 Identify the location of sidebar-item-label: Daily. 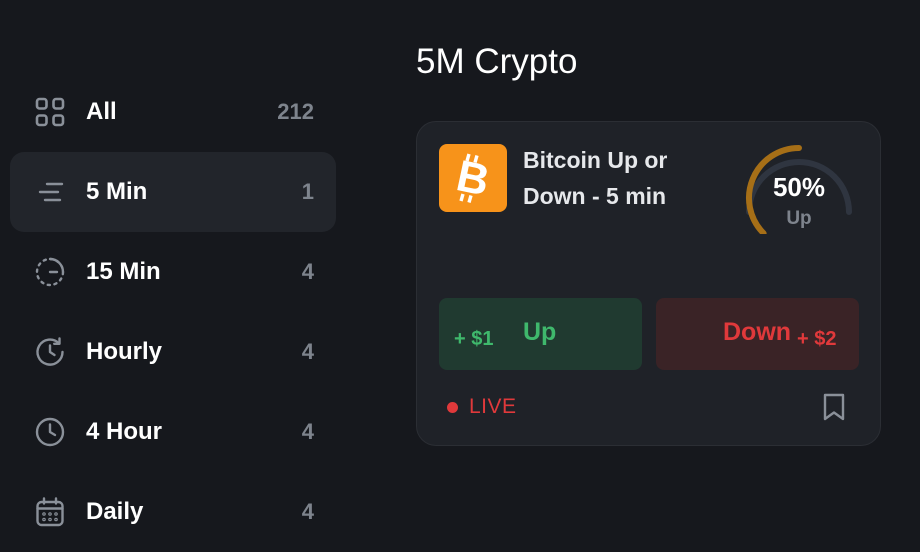
(115, 511).